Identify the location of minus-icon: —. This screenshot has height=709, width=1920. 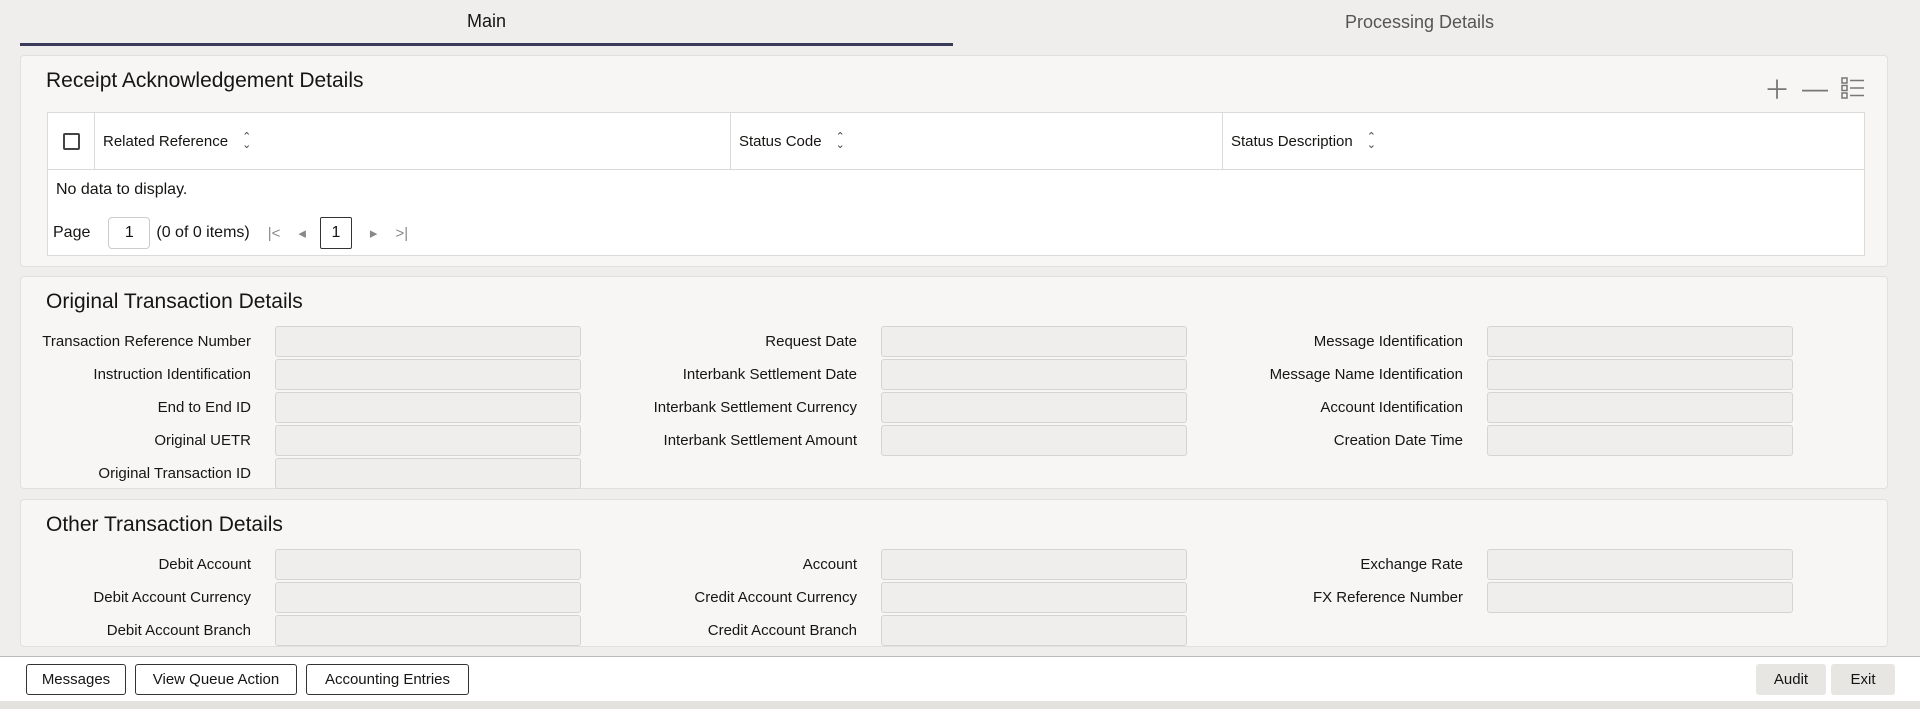
(1815, 88).